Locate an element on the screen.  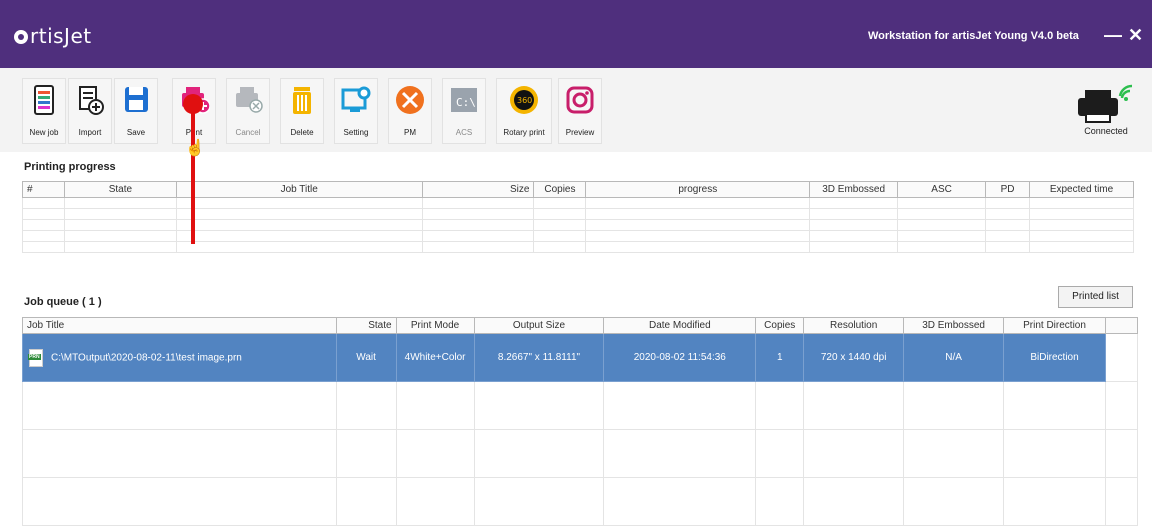
new-job-icon is located at coordinates (44, 100).